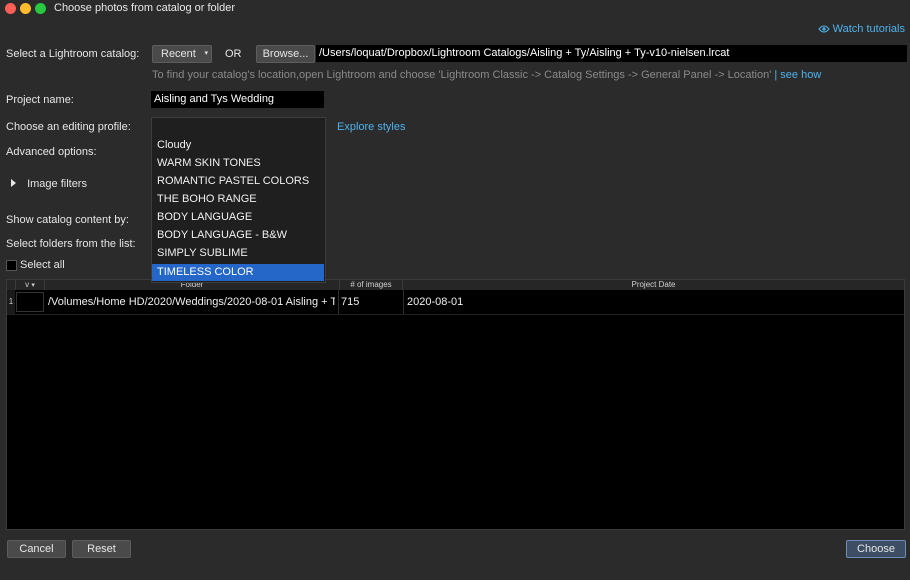 Image resolution: width=910 pixels, height=580 pixels. What do you see at coordinates (10, 8) in the screenshot?
I see `close-window-button` at bounding box center [10, 8].